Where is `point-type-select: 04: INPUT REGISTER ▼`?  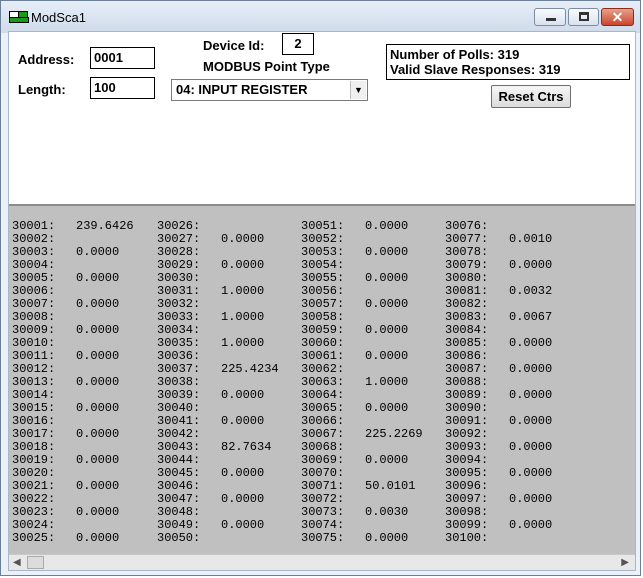
point-type-select: 04: INPUT REGISTER ▼ is located at coordinates (269, 90).